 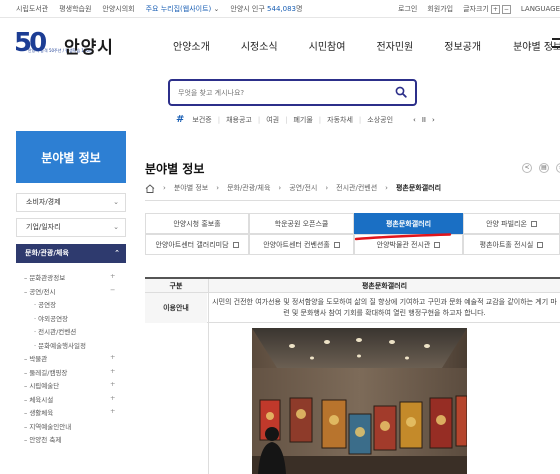 I want to click on sidebar-item-consumer-economy: 소비자/경제 ⌄, so click(x=71, y=202).